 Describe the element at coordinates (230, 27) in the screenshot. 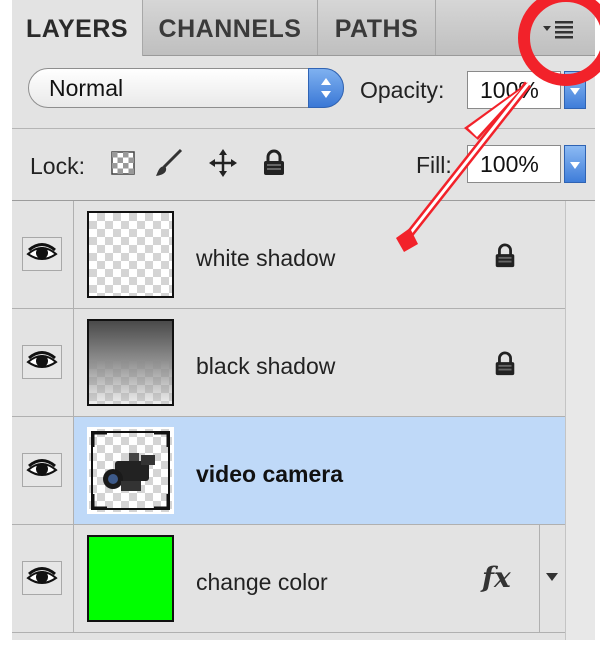

I see `tab-channels: CHANNELS` at that location.